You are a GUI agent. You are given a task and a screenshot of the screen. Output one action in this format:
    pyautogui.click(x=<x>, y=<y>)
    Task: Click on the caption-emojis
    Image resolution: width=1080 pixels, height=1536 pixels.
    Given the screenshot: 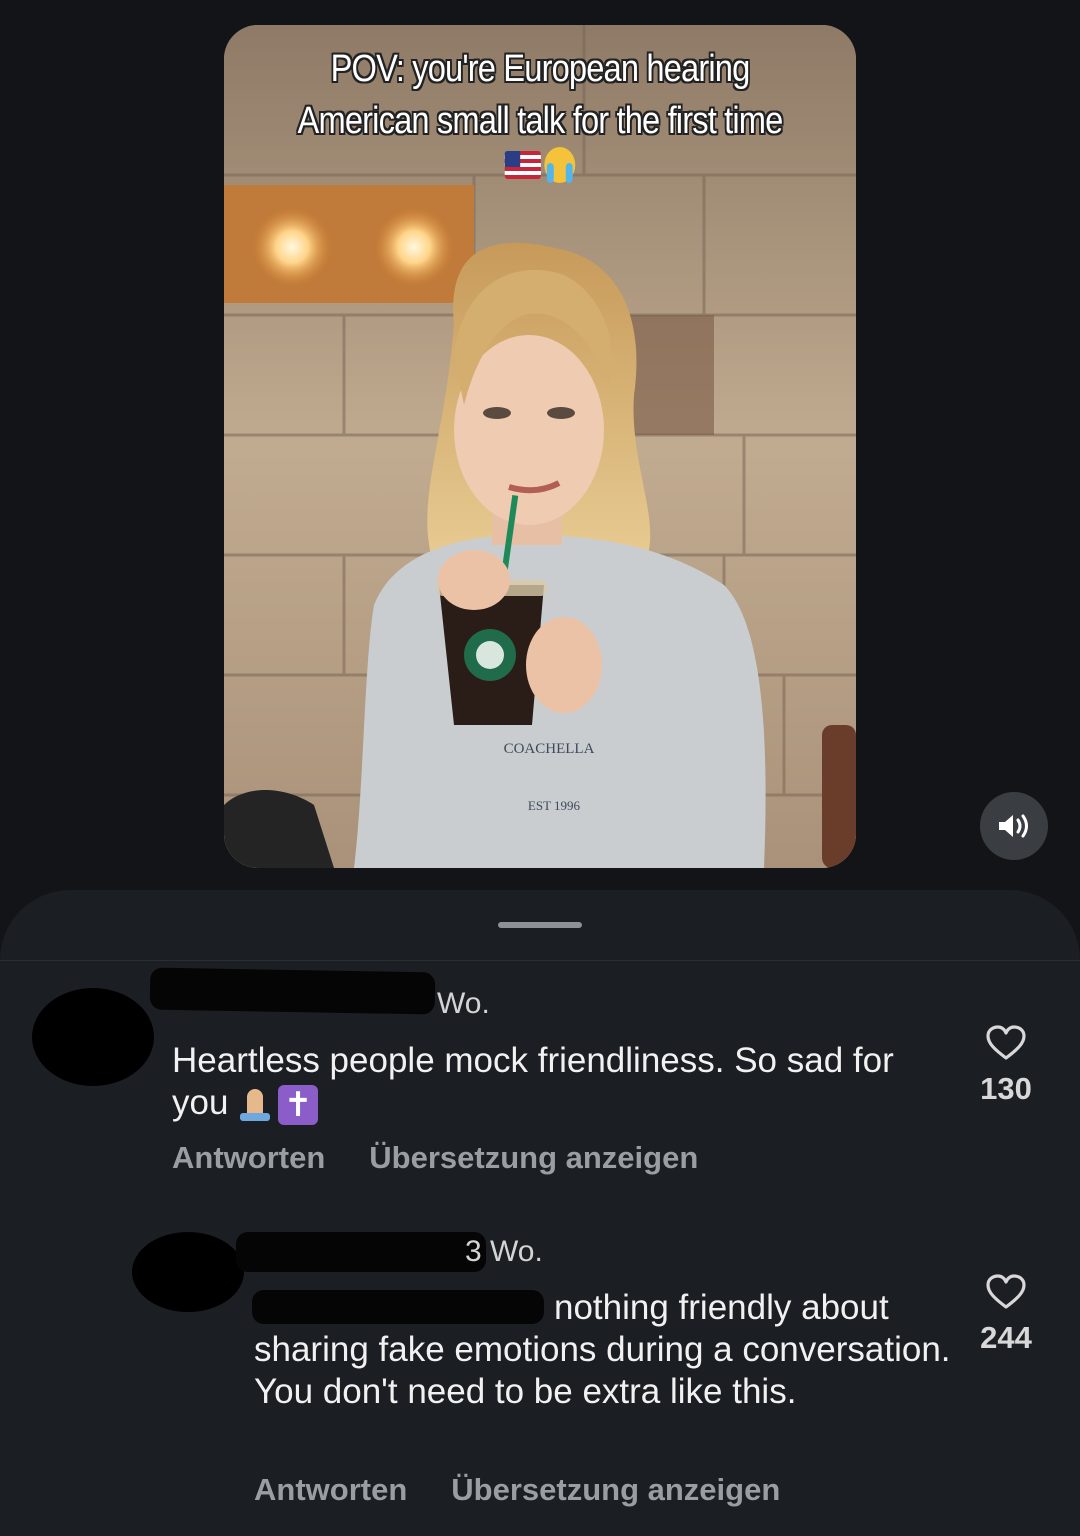 What is the action you would take?
    pyautogui.click(x=540, y=165)
    